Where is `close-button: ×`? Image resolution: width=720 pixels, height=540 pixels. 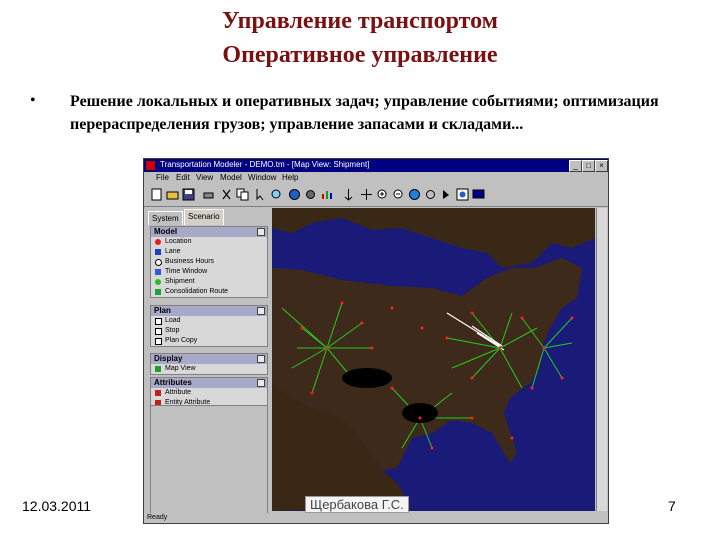 close-button: × is located at coordinates (601, 166).